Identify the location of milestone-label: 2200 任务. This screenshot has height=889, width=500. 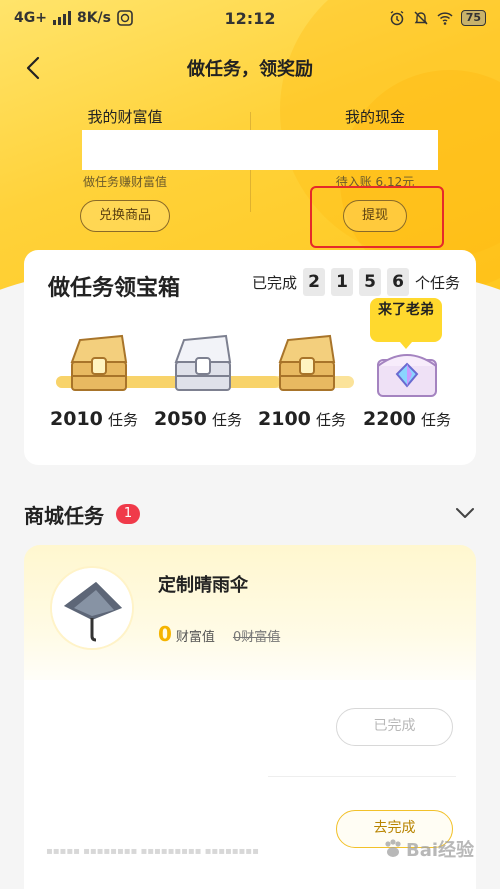
(407, 419).